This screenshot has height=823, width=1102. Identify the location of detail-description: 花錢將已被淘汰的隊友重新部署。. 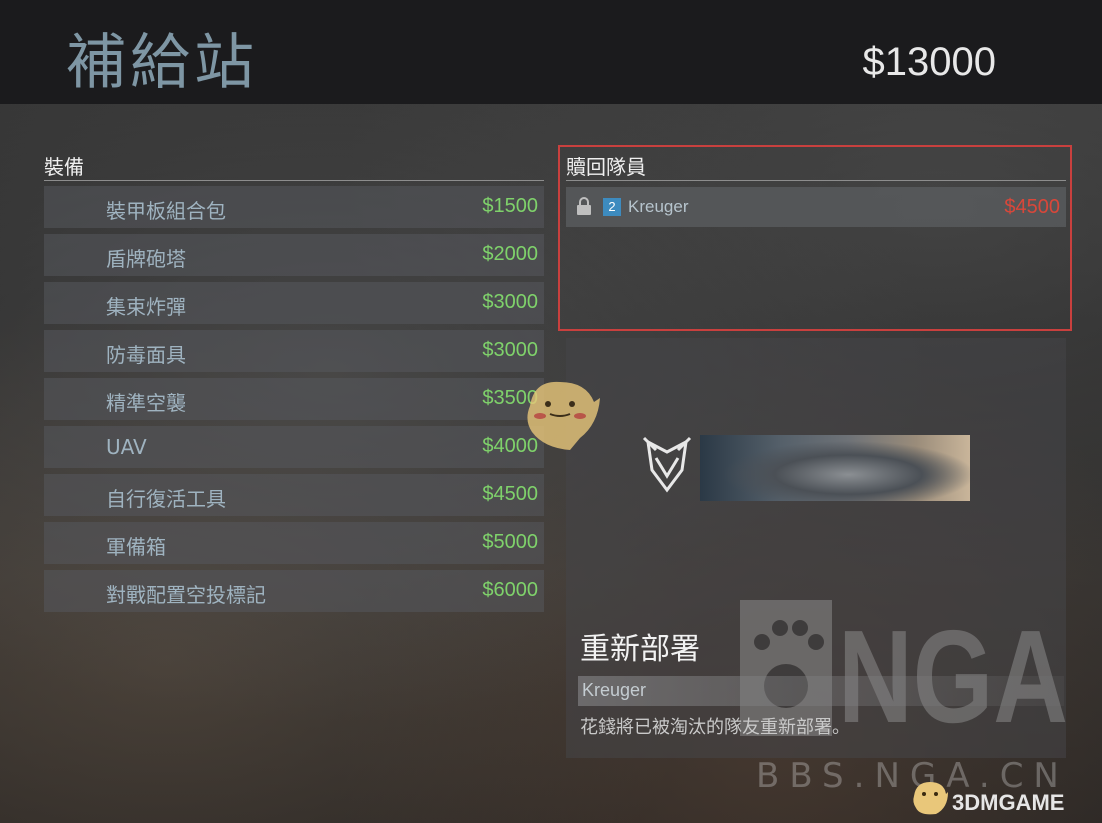
(715, 727).